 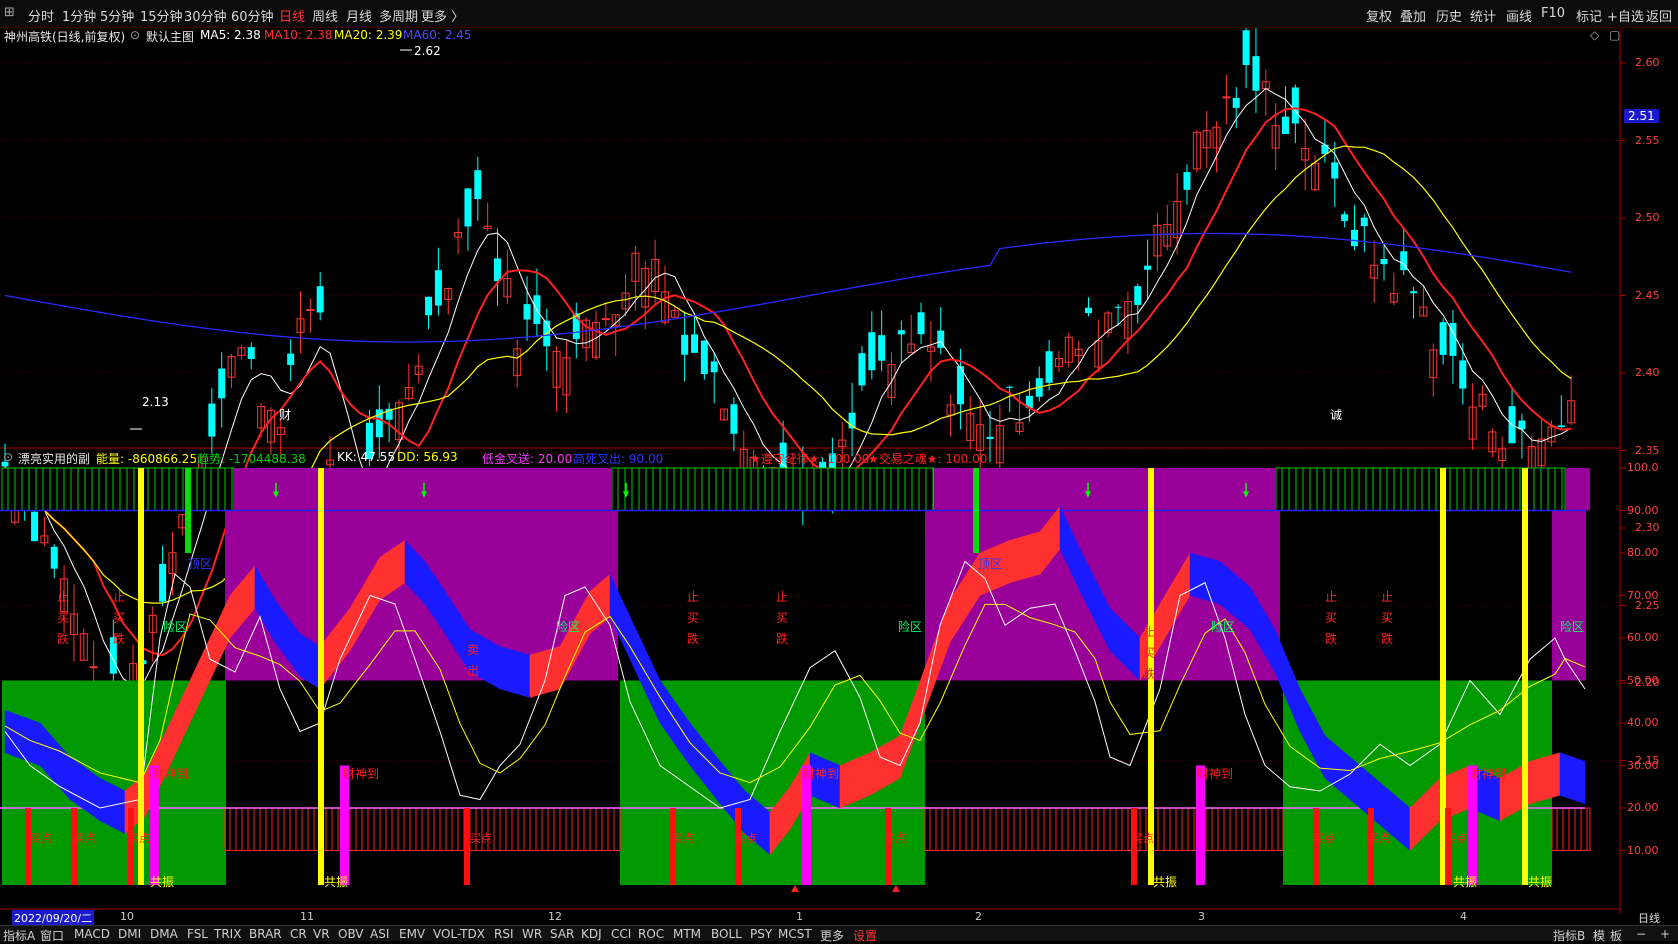 What do you see at coordinates (1449, 15) in the screenshot?
I see `tool-button-2: 历史` at bounding box center [1449, 15].